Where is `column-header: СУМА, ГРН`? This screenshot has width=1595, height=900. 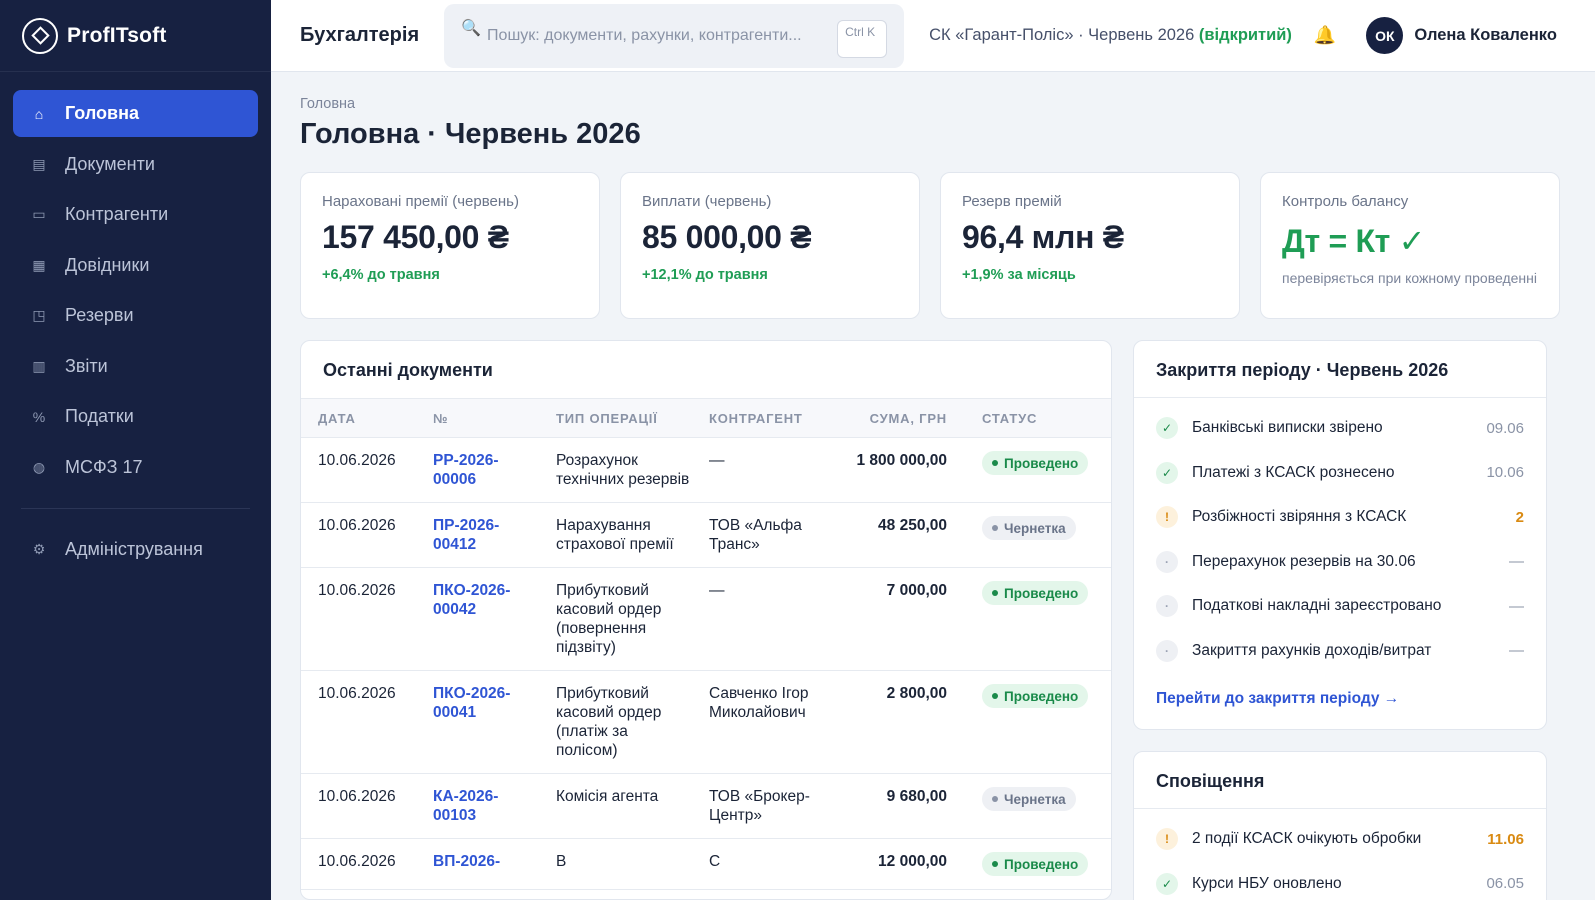 column-header: СУМА, ГРН is located at coordinates (898, 418).